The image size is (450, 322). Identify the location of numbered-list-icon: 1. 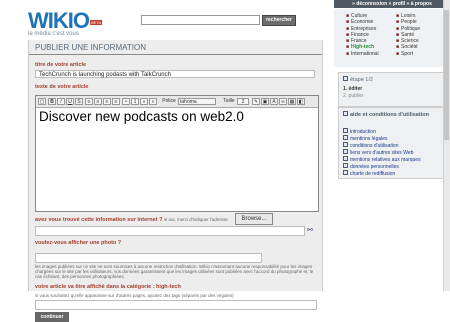
(135, 101).